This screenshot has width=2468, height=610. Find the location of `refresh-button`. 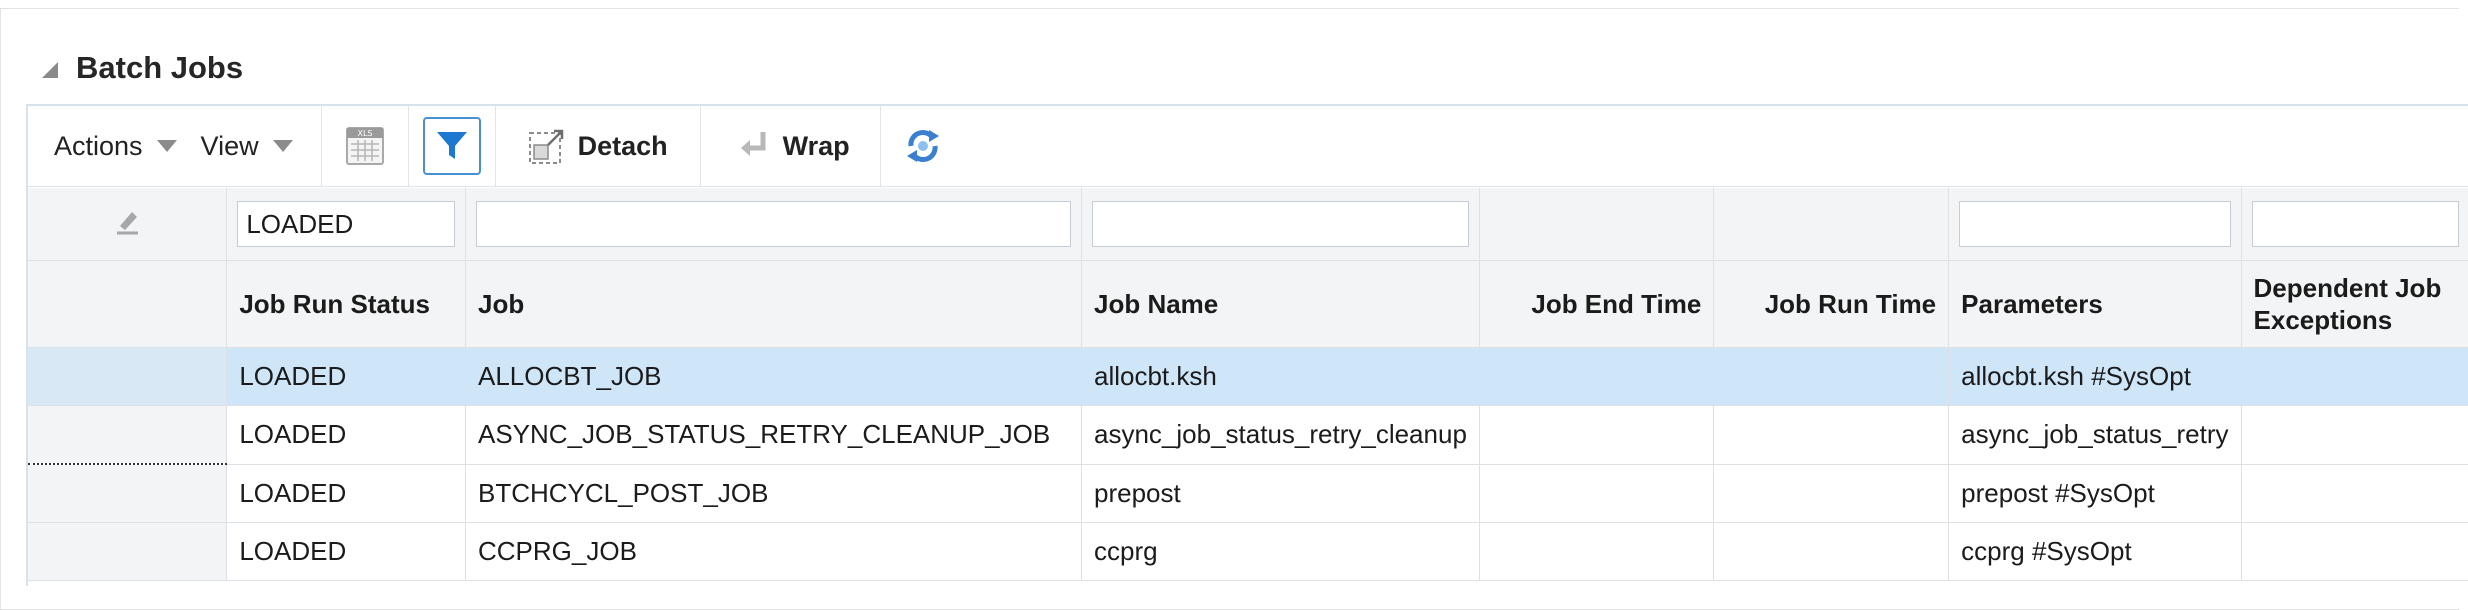

refresh-button is located at coordinates (923, 146).